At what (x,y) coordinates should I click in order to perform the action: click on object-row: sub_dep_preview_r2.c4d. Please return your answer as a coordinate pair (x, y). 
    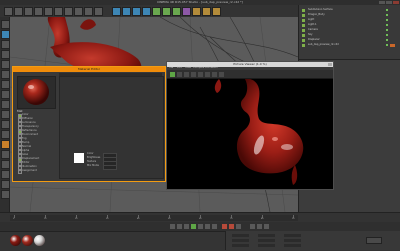
    Looking at the image, I should click on (350, 45).